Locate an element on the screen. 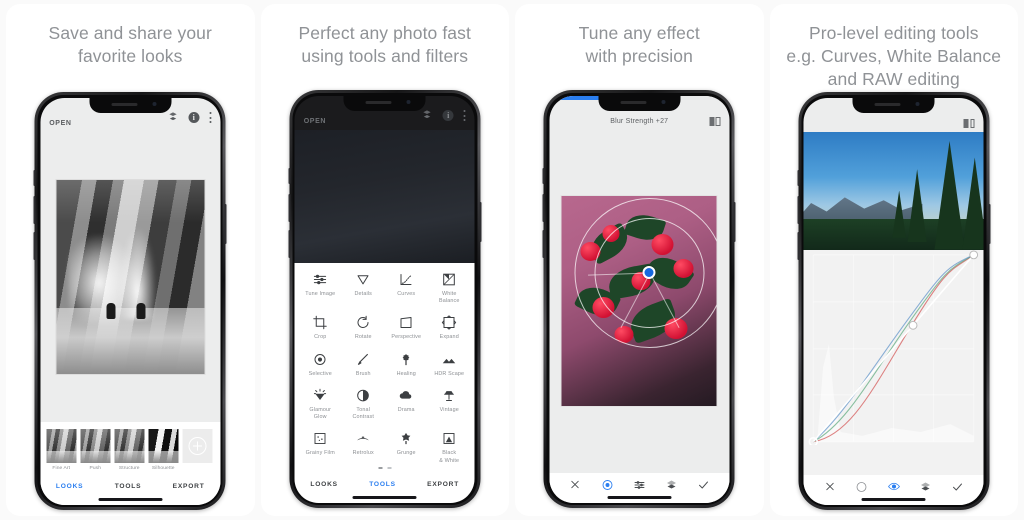  adjust-sliders-icon is located at coordinates (639, 484).